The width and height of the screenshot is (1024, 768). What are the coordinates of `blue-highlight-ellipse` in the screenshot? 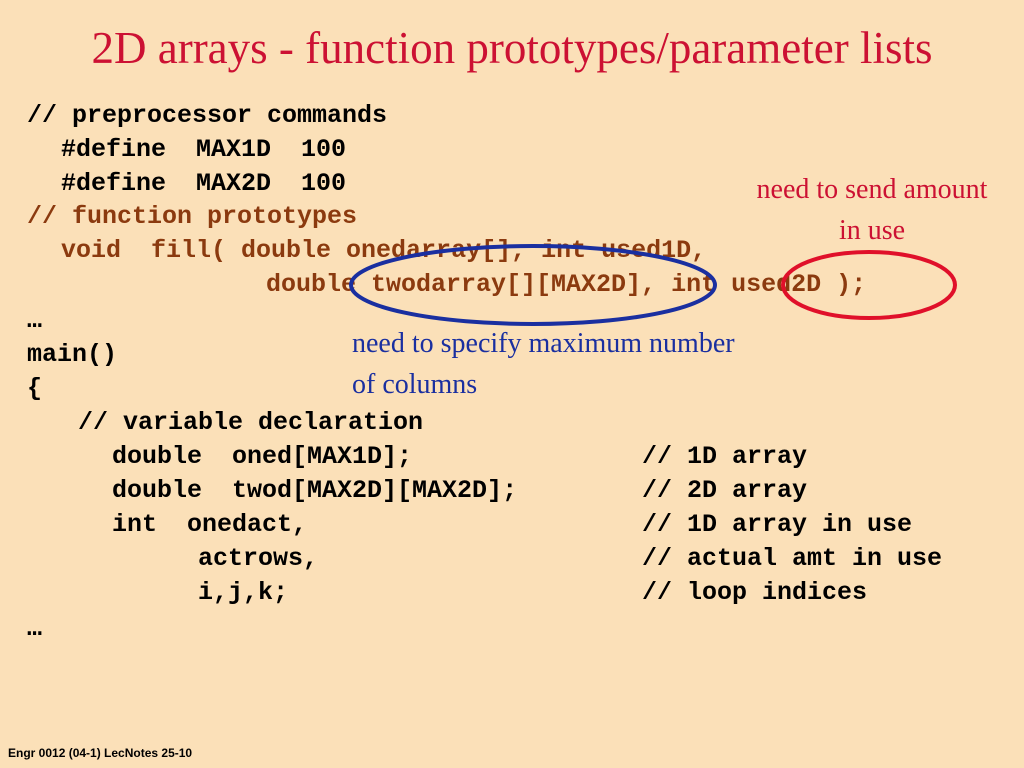 It's located at (533, 285).